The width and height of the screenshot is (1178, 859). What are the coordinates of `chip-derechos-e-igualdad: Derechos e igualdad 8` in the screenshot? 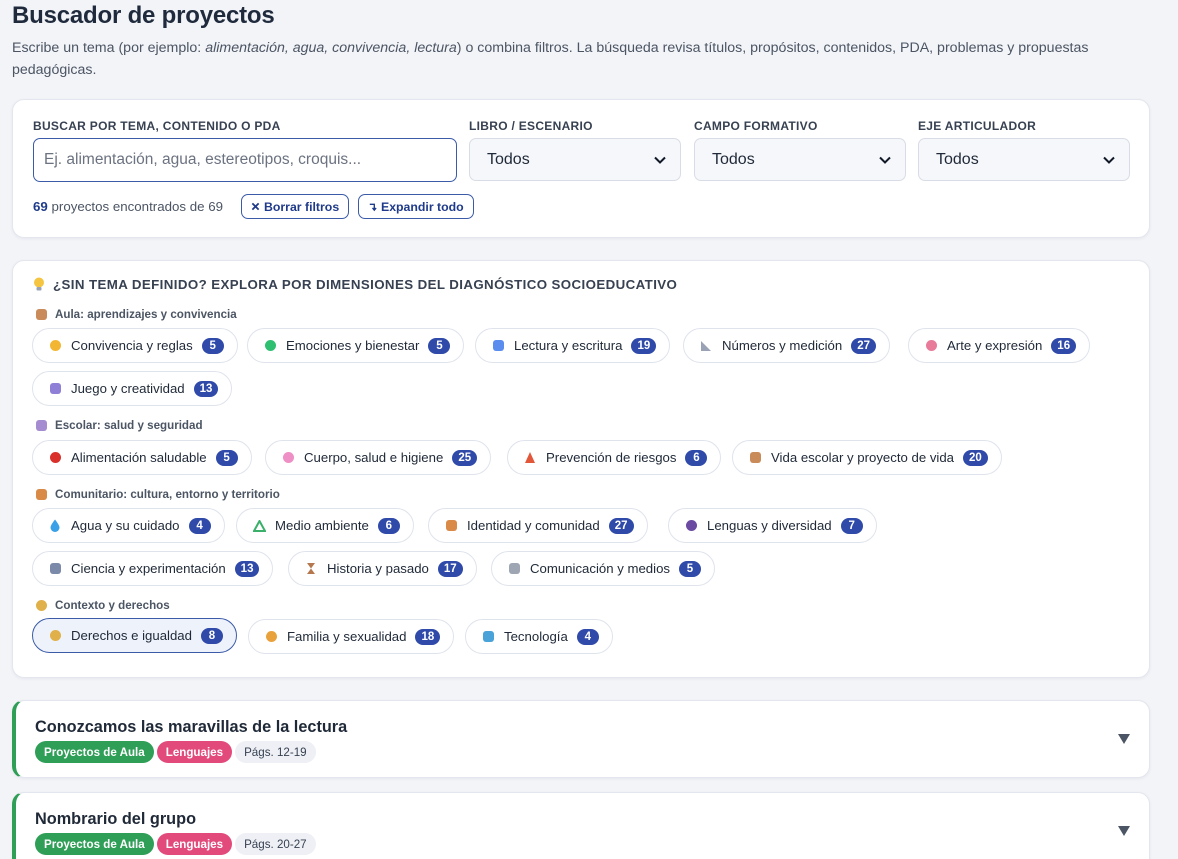 It's located at (134, 635).